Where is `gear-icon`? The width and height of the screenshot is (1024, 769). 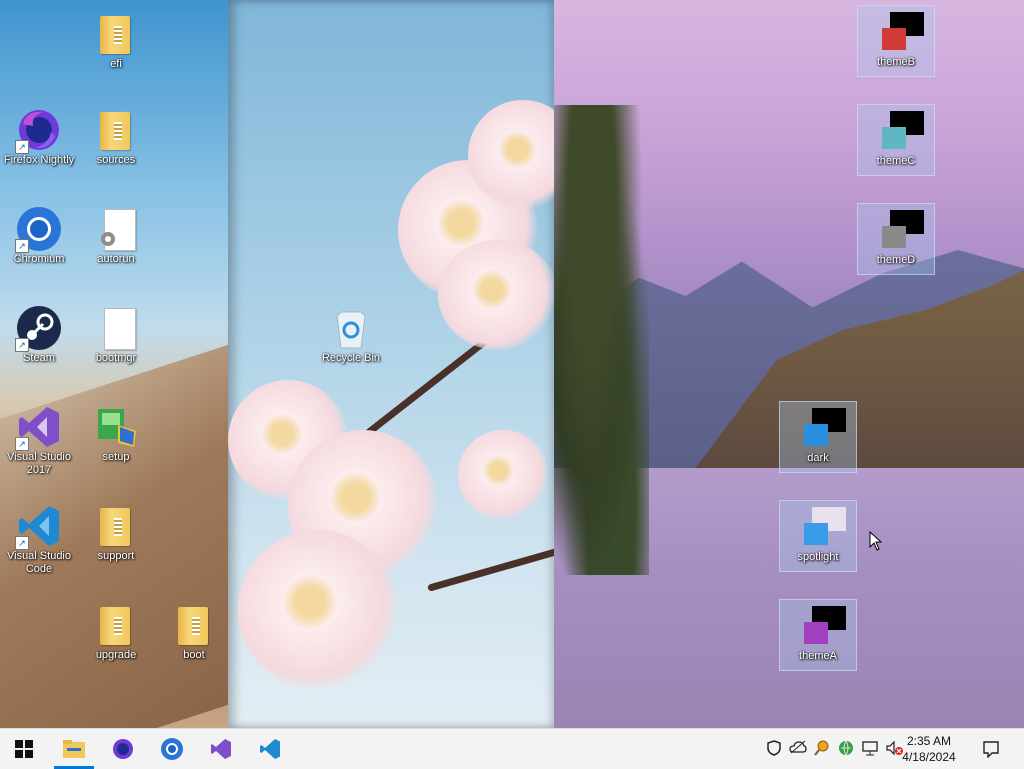 gear-icon is located at coordinates (108, 239).